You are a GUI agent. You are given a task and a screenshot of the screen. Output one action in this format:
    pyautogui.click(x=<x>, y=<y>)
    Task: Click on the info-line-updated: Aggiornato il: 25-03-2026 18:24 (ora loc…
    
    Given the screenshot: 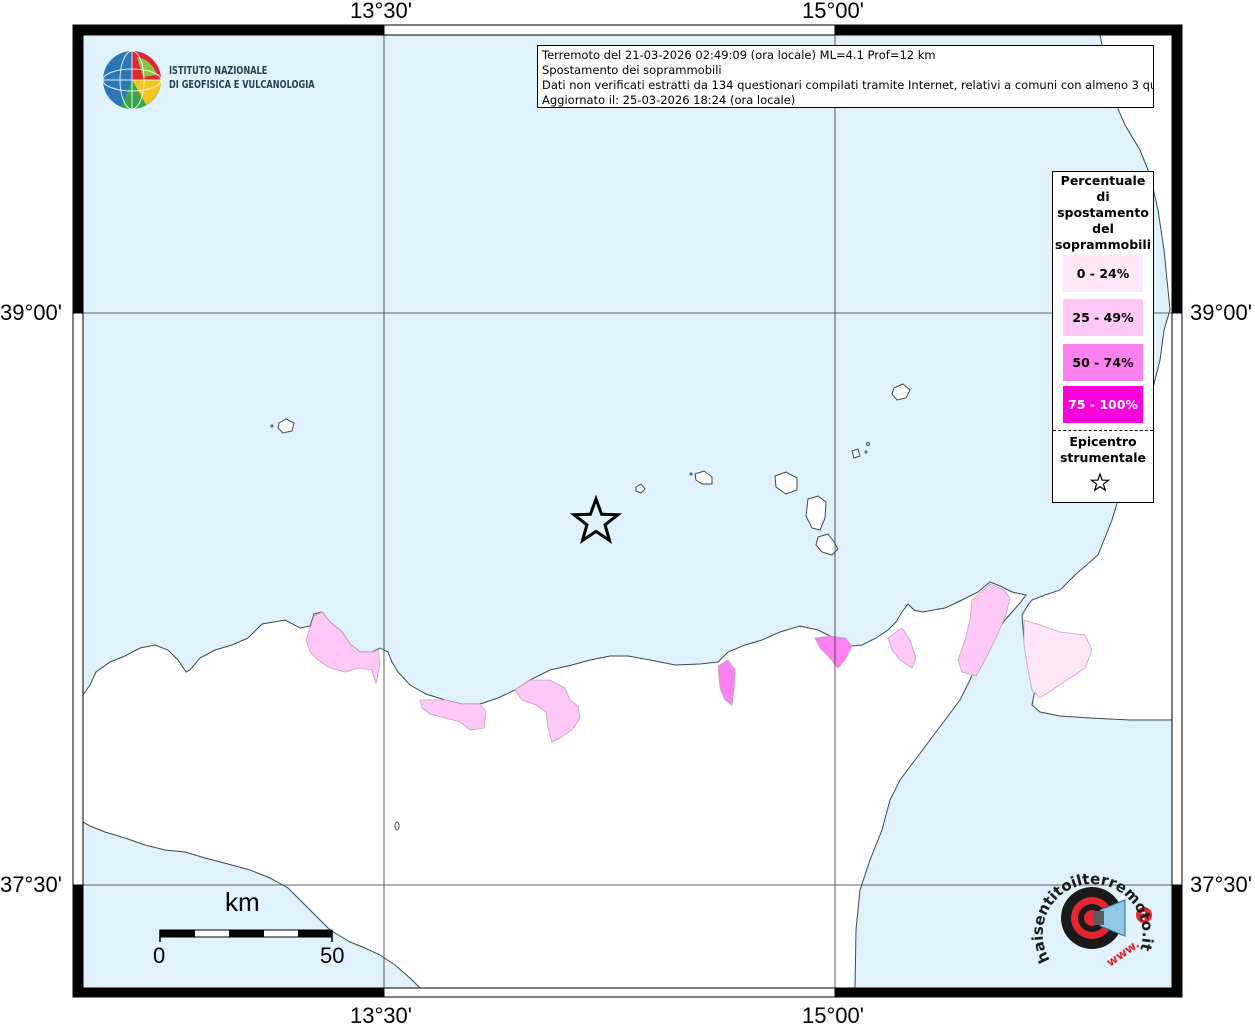 What is the action you would take?
    pyautogui.click(x=669, y=100)
    